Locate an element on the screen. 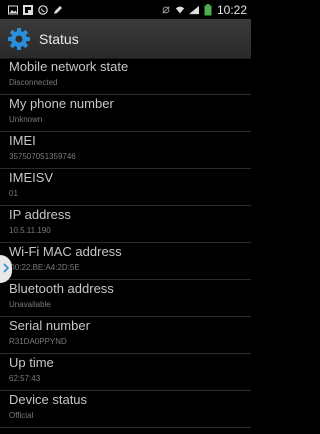 This screenshot has width=320, height=434. mute-icon is located at coordinates (166, 10).